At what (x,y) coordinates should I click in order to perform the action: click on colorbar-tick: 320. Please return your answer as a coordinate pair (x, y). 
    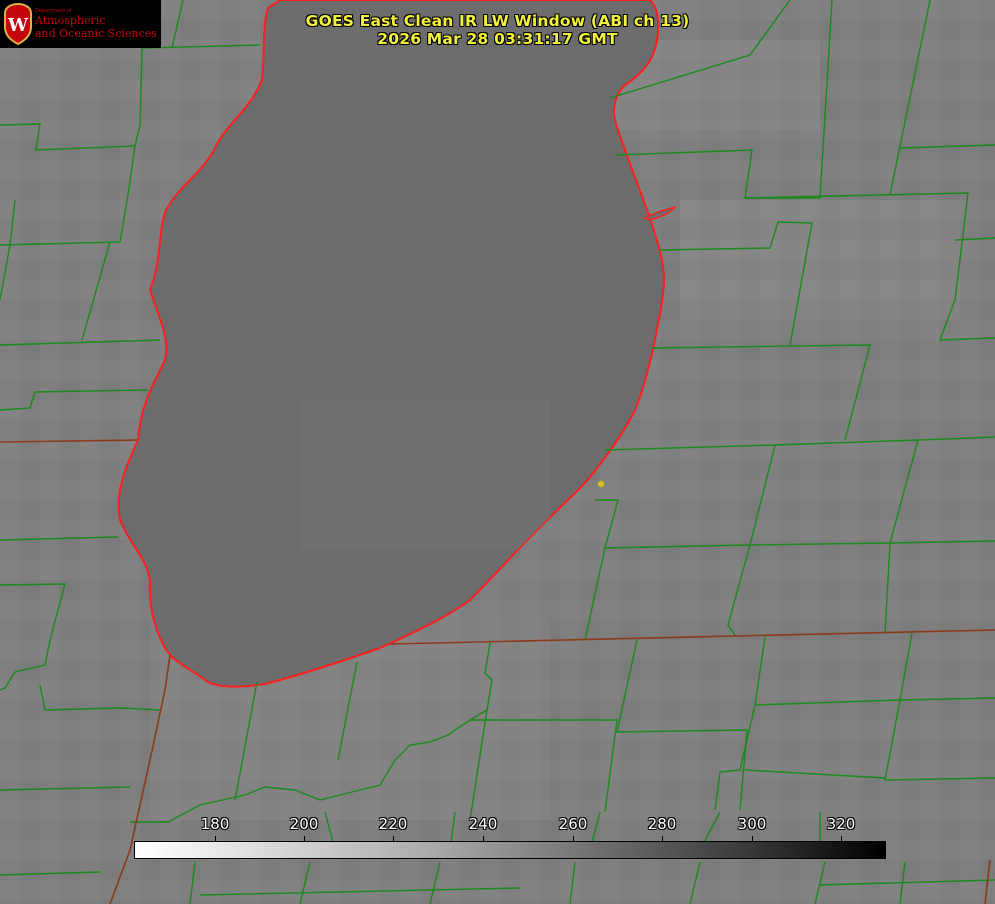
    Looking at the image, I should click on (841, 824).